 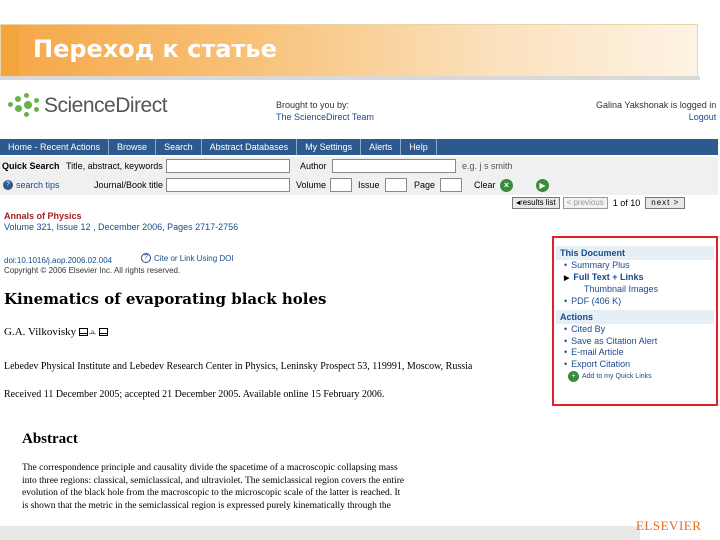 What do you see at coordinates (10, 51) in the screenshot?
I see `title-accent` at bounding box center [10, 51].